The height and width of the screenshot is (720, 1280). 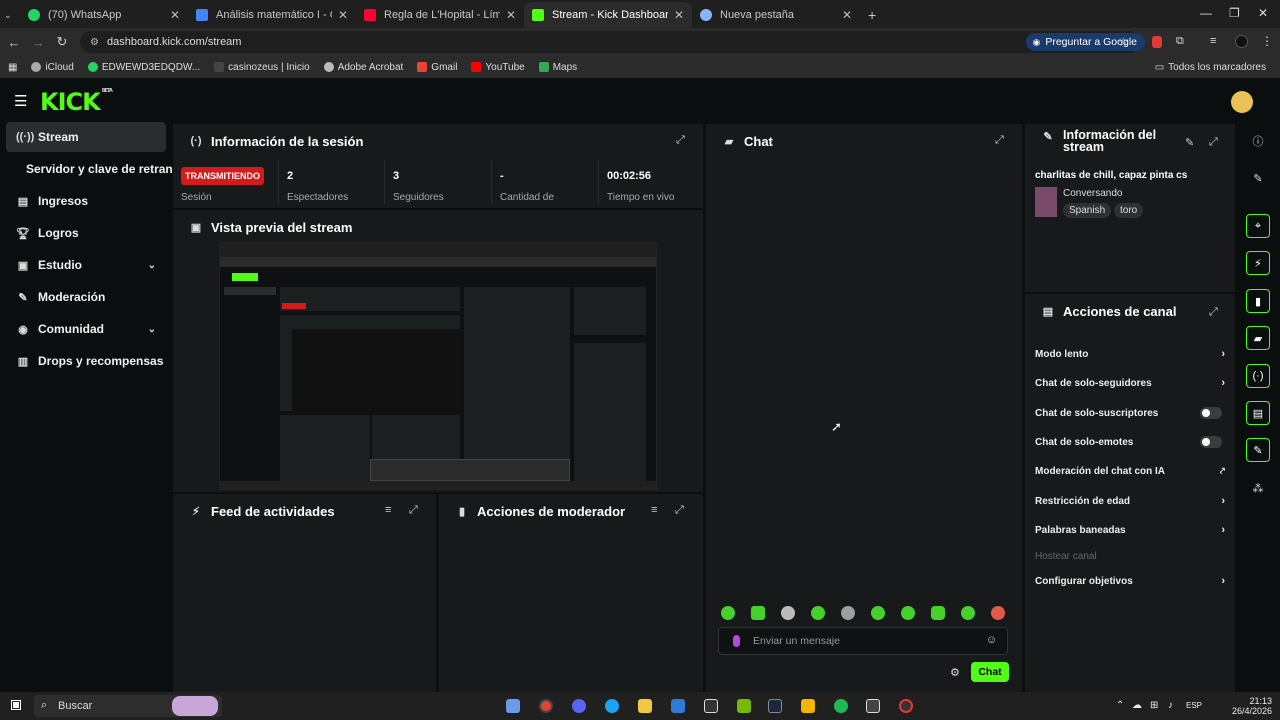 What do you see at coordinates (62, 42) in the screenshot?
I see `reload-icon: ↻` at bounding box center [62, 42].